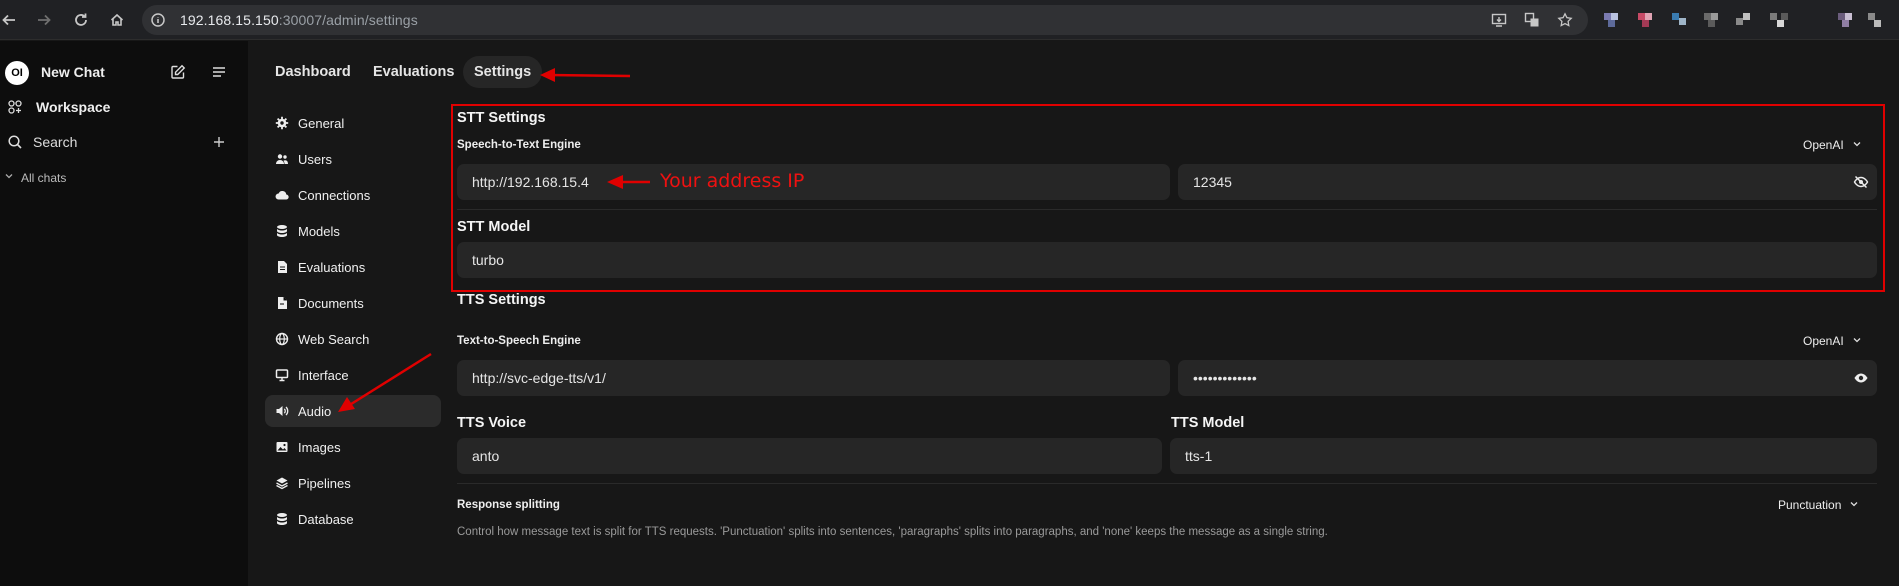  What do you see at coordinates (385, 382) in the screenshot?
I see `arrow-to-audio-nav` at bounding box center [385, 382].